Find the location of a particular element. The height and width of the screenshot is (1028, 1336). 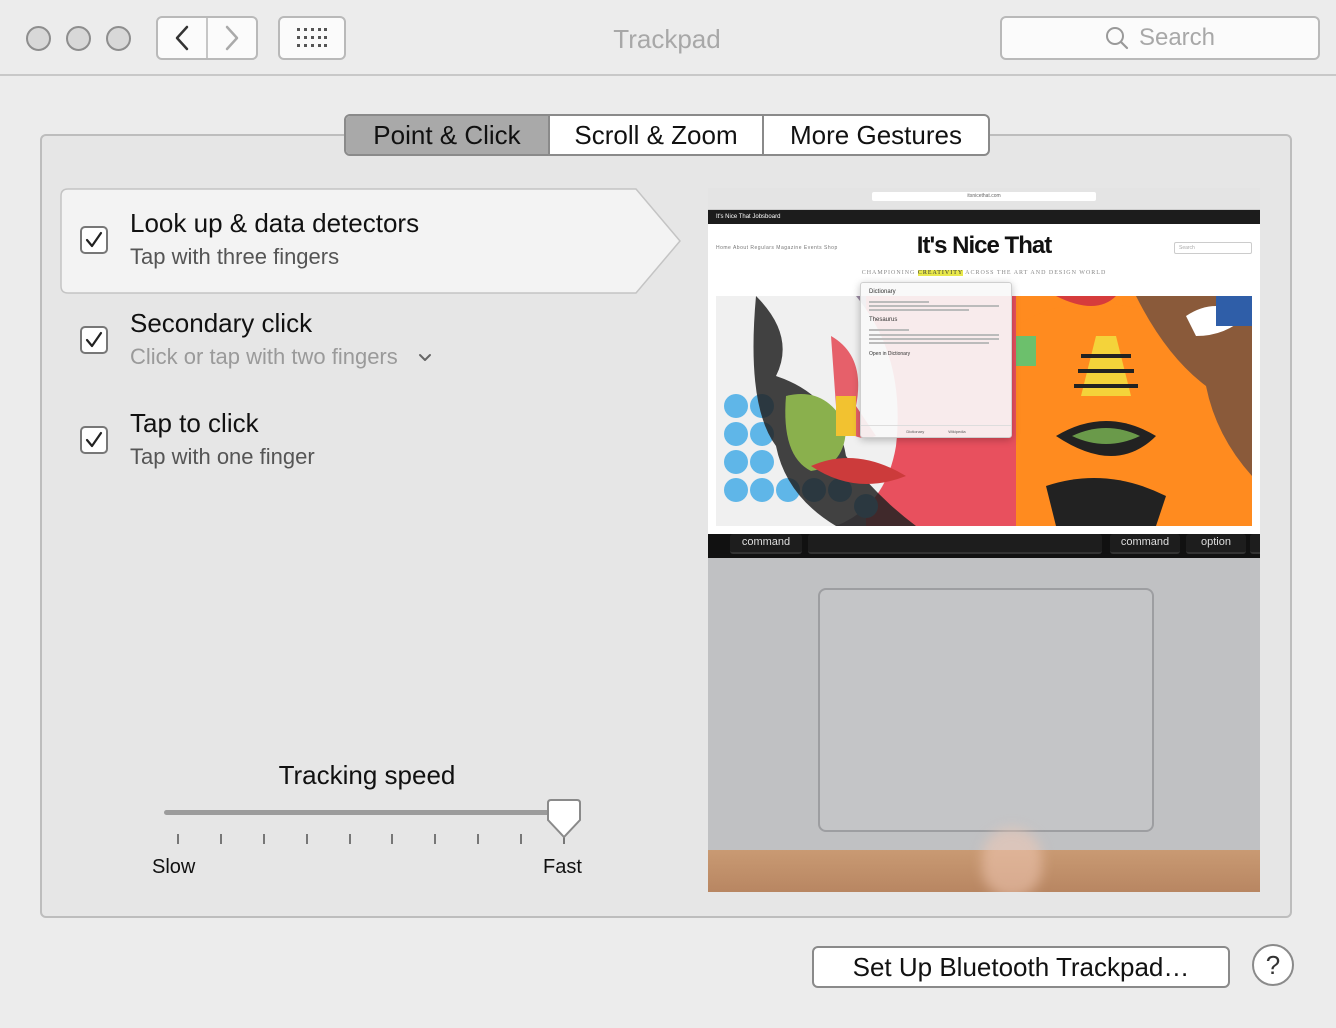

preview-keyboard-row: command command option is located at coordinates (984, 546).